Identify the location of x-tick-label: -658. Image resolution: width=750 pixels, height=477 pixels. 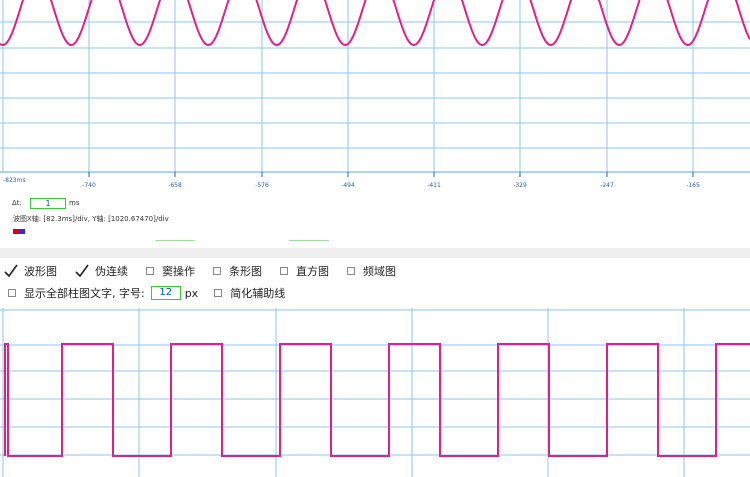
(175, 185).